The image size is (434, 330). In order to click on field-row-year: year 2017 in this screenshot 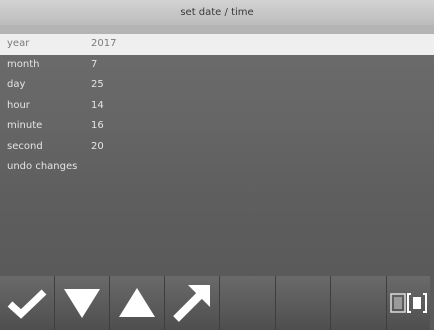, I will do `click(217, 44)`.